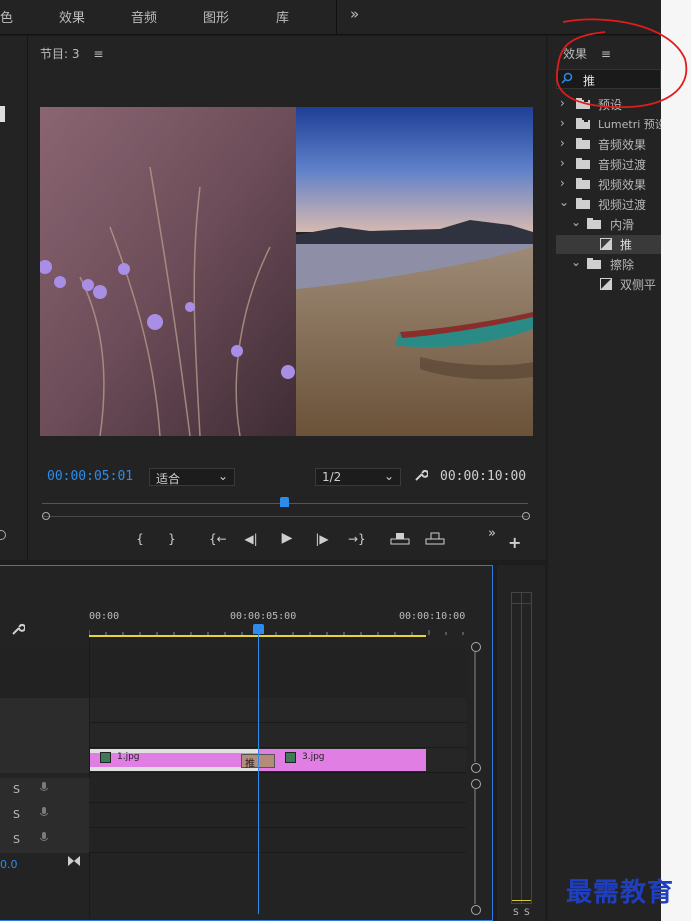 This screenshot has width=691, height=921. Describe the element at coordinates (72, 16) in the screenshot. I see `menu-effects: 效果` at that location.